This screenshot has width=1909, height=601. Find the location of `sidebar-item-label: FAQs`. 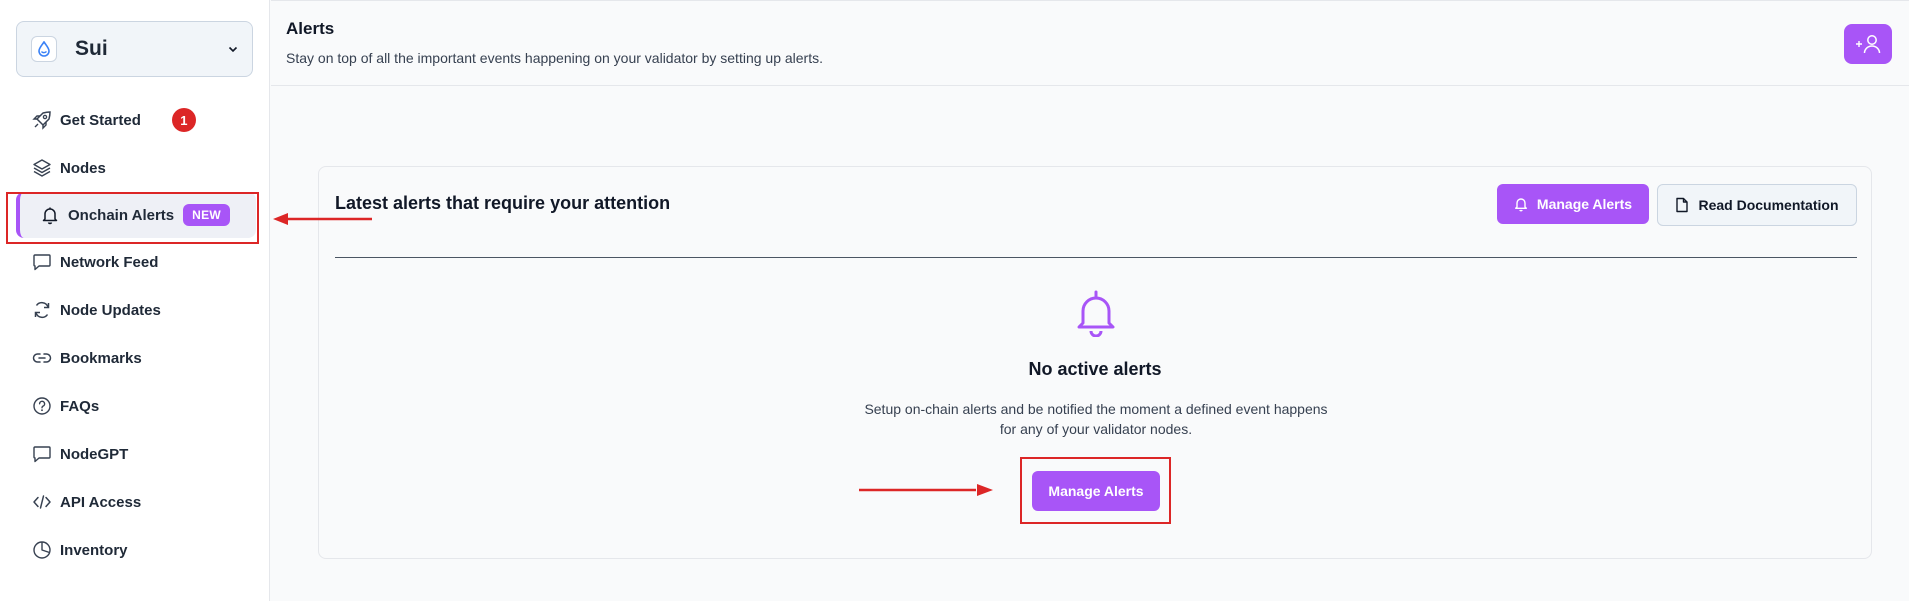

sidebar-item-label: FAQs is located at coordinates (80, 406).